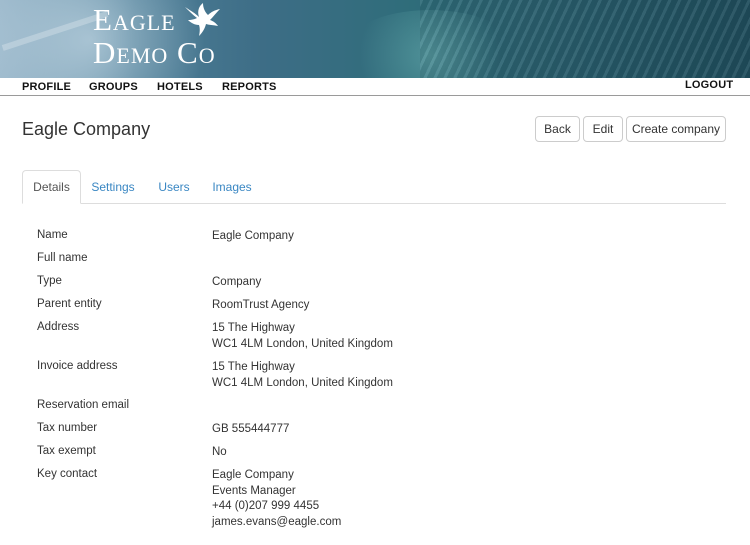  I want to click on back-button: Back, so click(557, 129).